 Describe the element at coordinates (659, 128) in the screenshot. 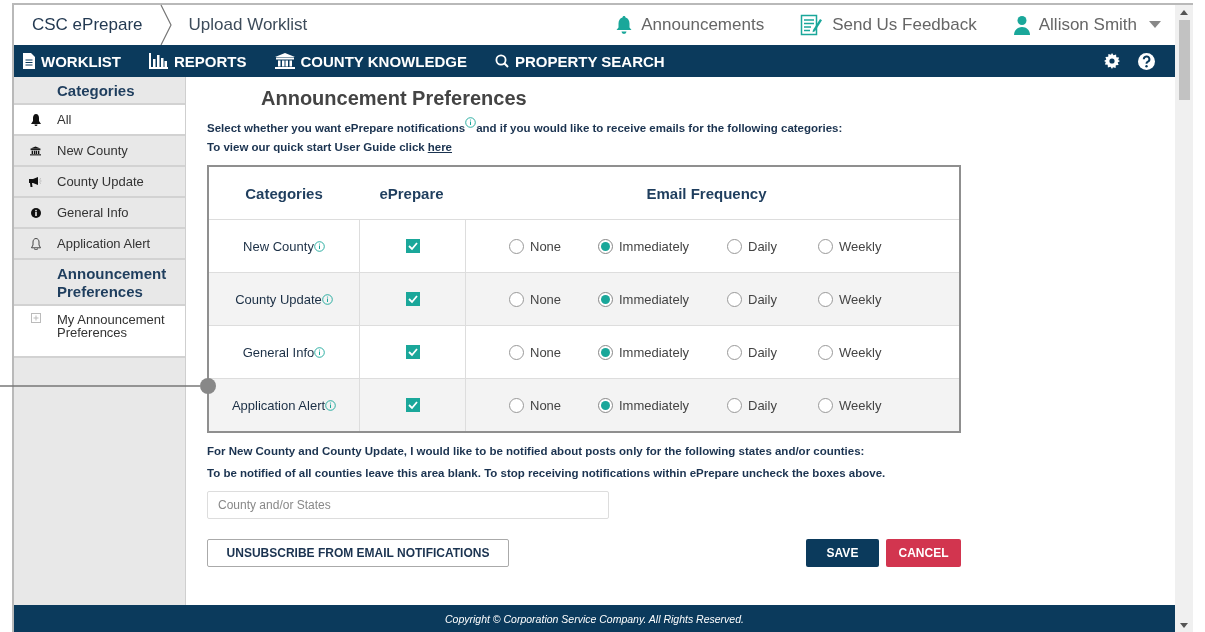

I see `instruction-text: and if you would like to receive emails for the following categories:` at that location.